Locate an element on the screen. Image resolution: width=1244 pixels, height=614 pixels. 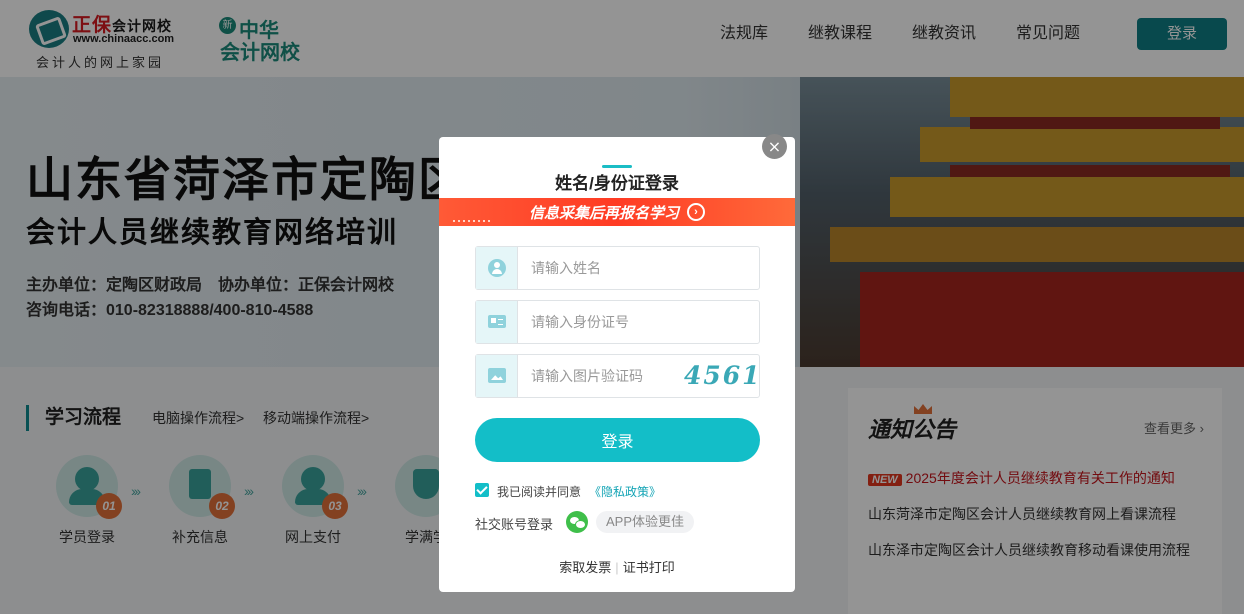
captcha-input is located at coordinates (611, 376).